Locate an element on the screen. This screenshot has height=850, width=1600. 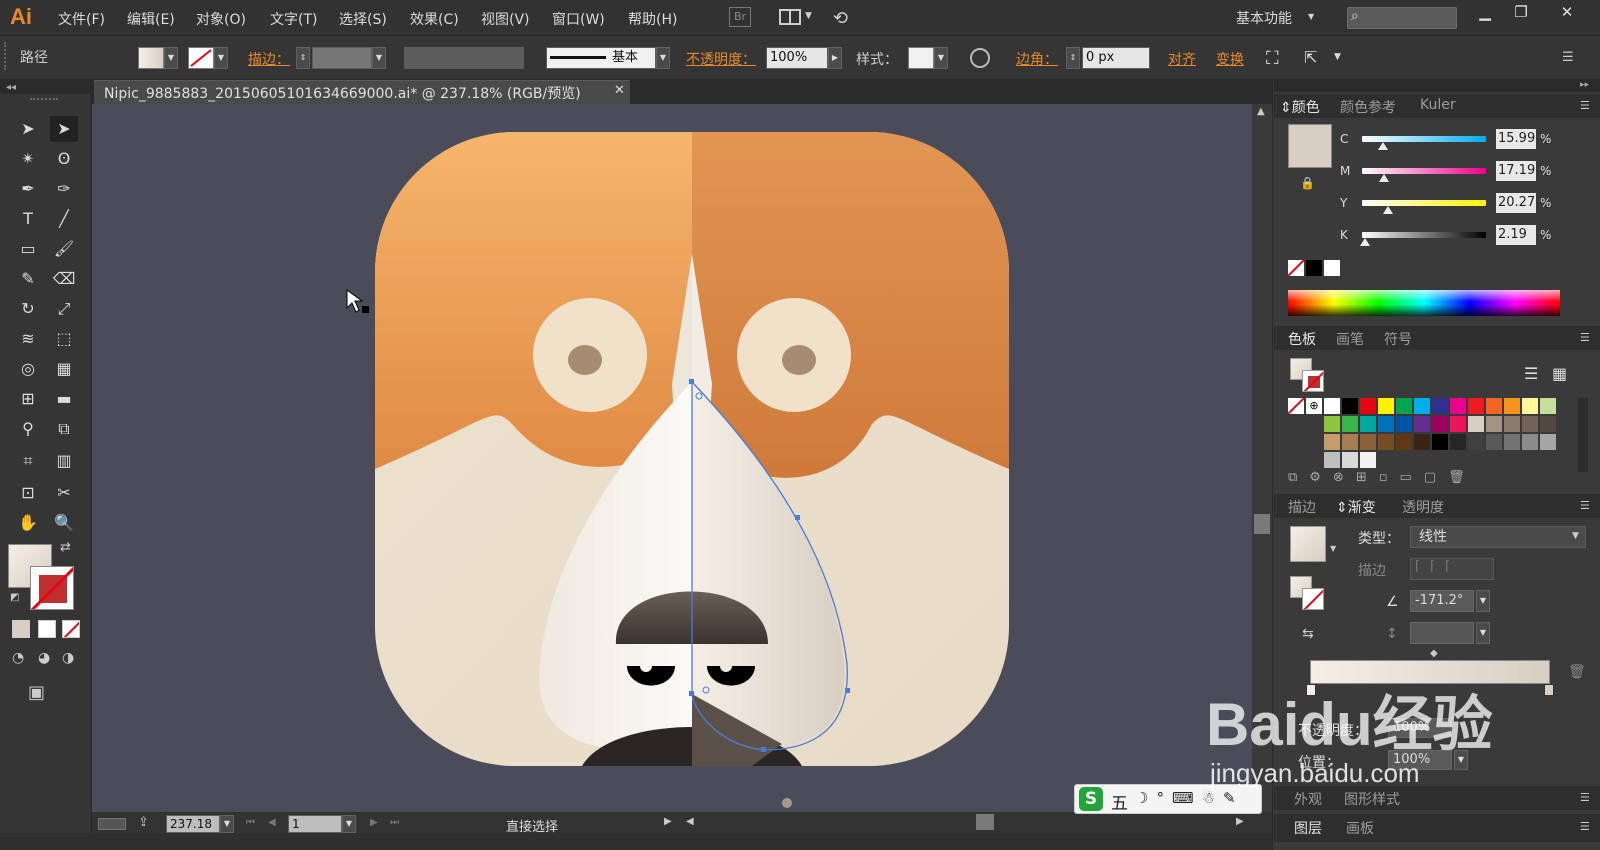
channel-value-field: 2.19 is located at coordinates (1516, 235).